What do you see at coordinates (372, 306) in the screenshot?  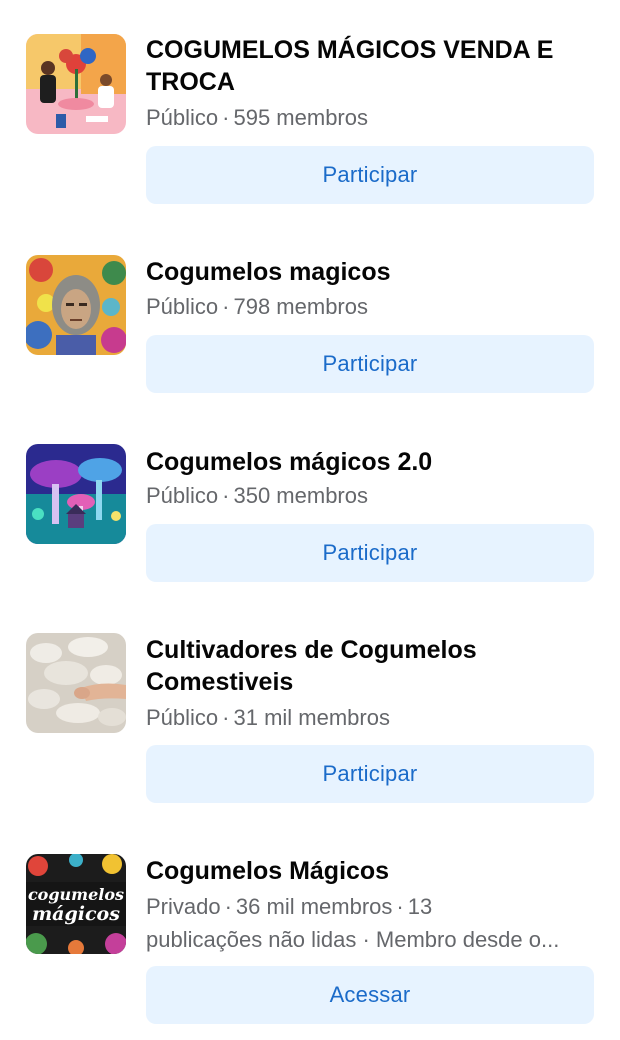 I see `group-meta: Público · 798 membros` at bounding box center [372, 306].